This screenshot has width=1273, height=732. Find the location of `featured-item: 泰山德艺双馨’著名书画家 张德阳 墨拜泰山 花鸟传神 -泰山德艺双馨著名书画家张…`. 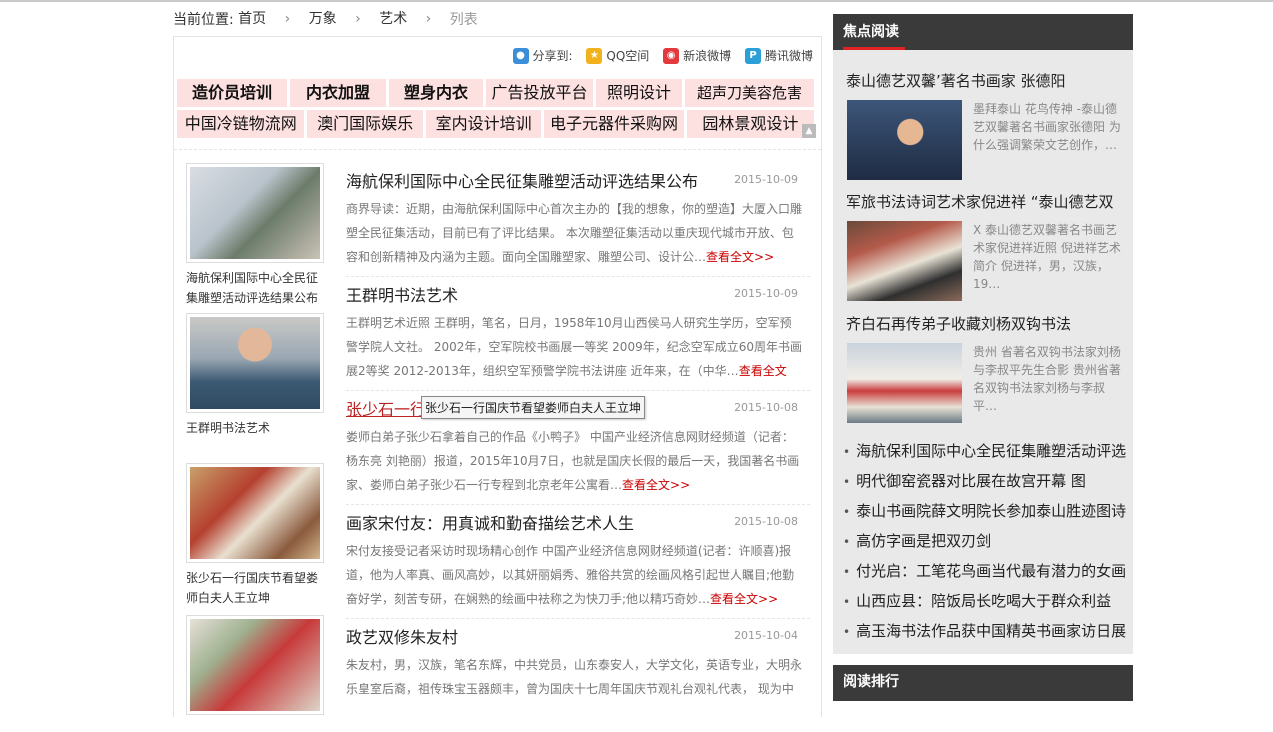

featured-item: 泰山德艺双馨’著名书画家 张德阳 墨拜泰山 花鸟传神 -泰山德艺双馨著名书画家张… is located at coordinates (986, 125).